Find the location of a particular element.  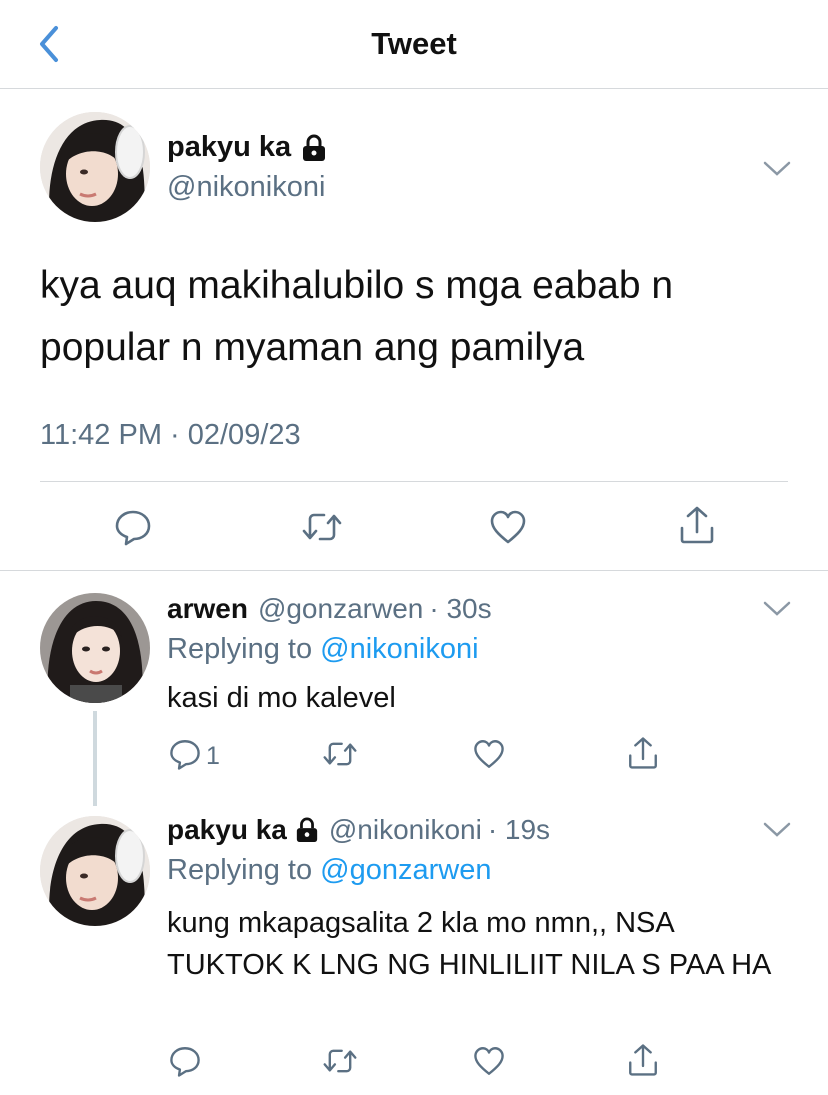

replying-to-line: Replying to @nikonikoni is located at coordinates (323, 649).